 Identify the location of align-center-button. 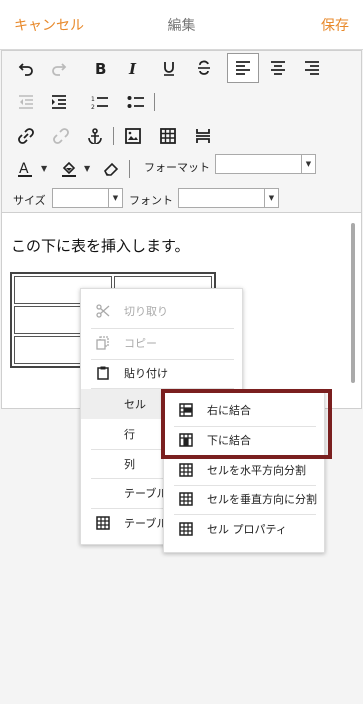
(278, 68).